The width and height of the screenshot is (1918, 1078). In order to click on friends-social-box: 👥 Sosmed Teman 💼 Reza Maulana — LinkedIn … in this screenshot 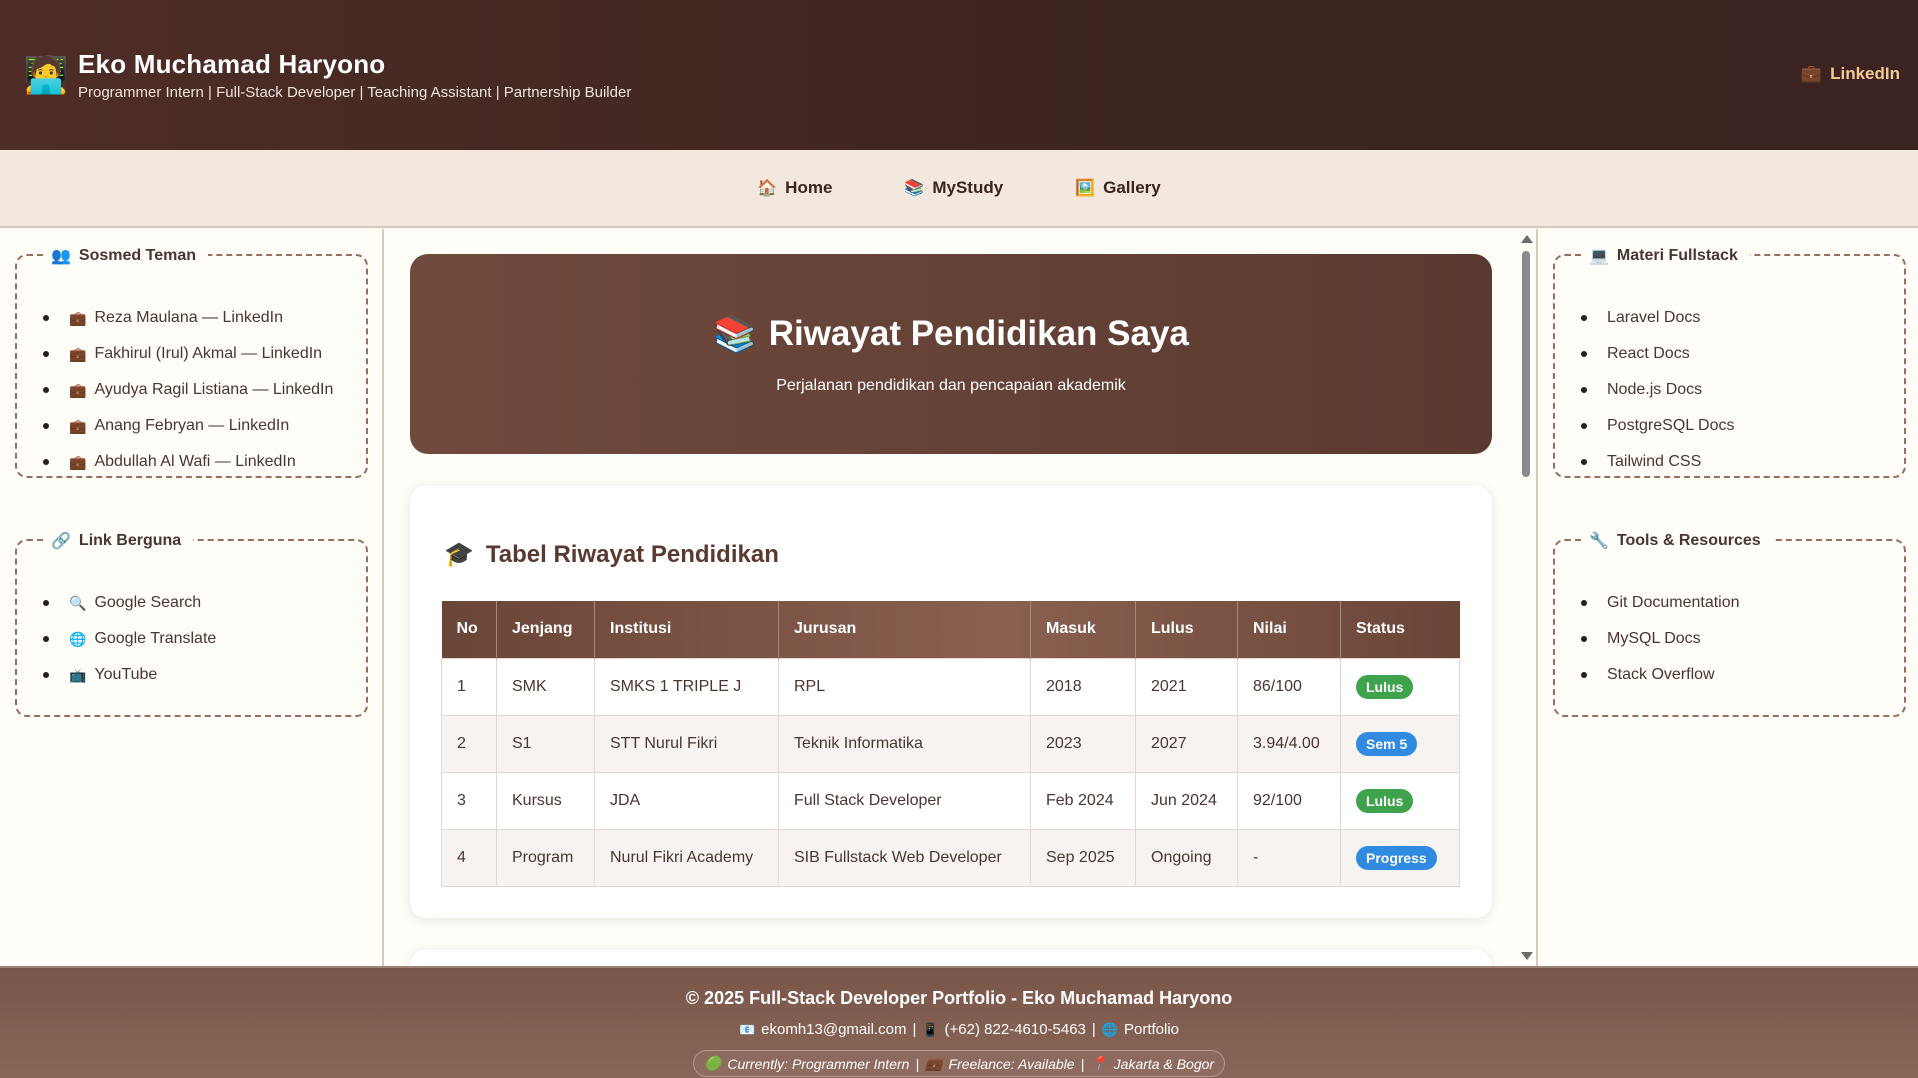, I will do `click(191, 363)`.